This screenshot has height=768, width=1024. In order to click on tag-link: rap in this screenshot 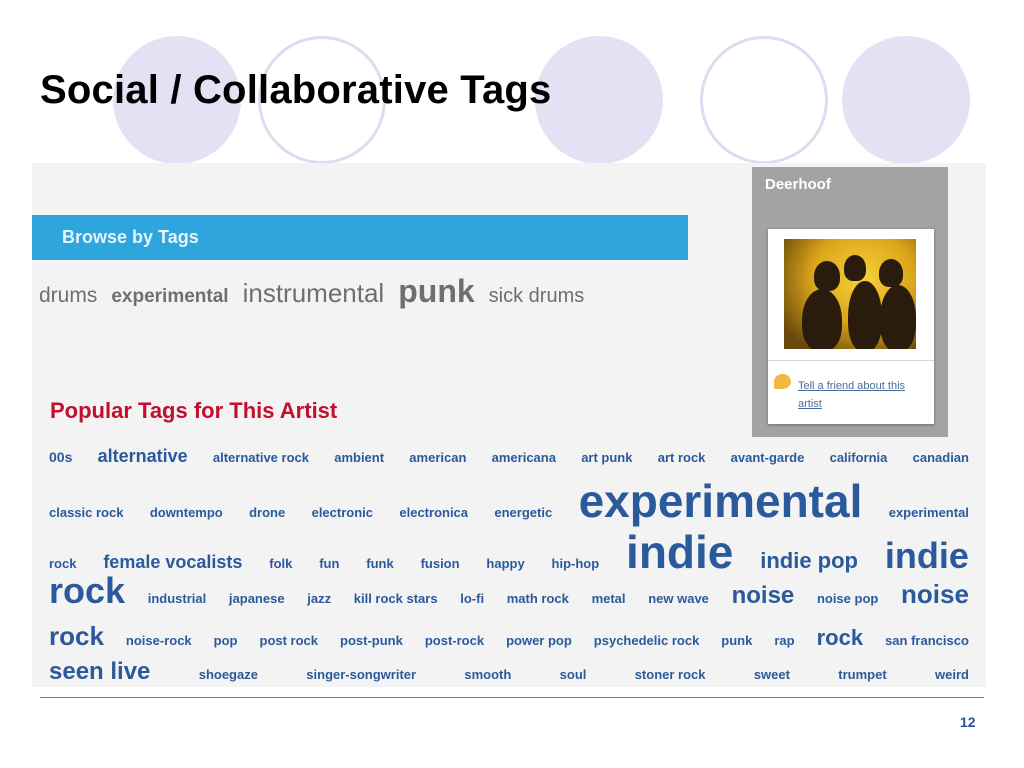, I will do `click(784, 640)`.